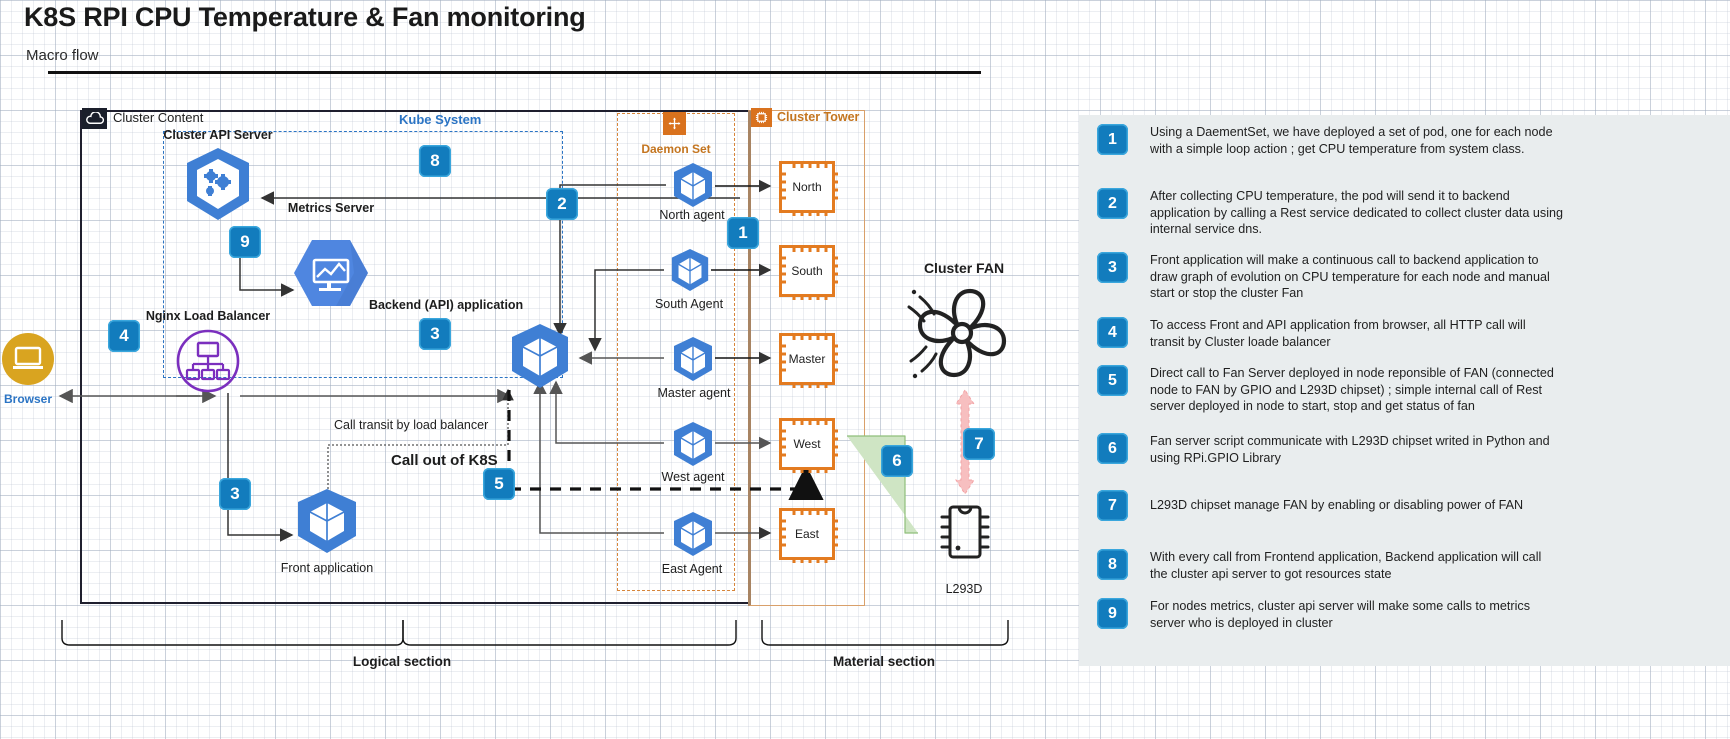 This screenshot has width=1730, height=739. Describe the element at coordinates (218, 135) in the screenshot. I see `cluster-api-server-label: Cluster API Server` at that location.